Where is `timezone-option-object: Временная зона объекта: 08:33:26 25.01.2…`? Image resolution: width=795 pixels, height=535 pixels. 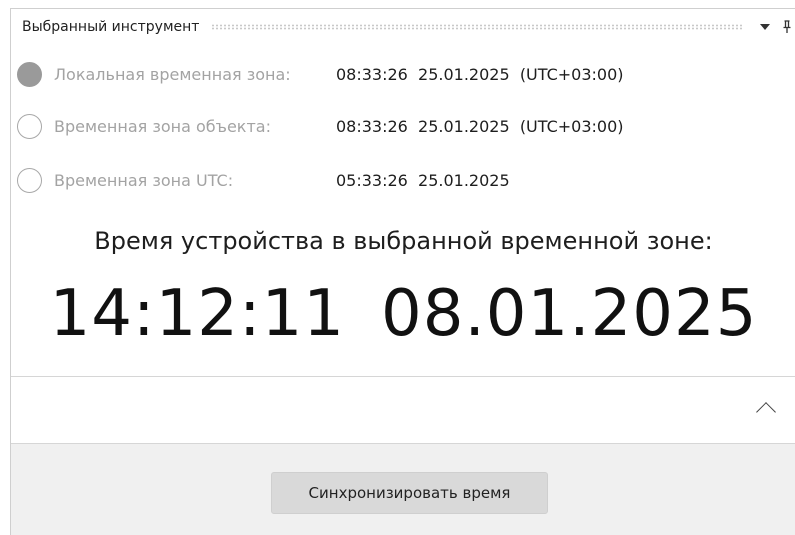 timezone-option-object: Временная зона объекта: 08:33:26 25.01.2… is located at coordinates (320, 126).